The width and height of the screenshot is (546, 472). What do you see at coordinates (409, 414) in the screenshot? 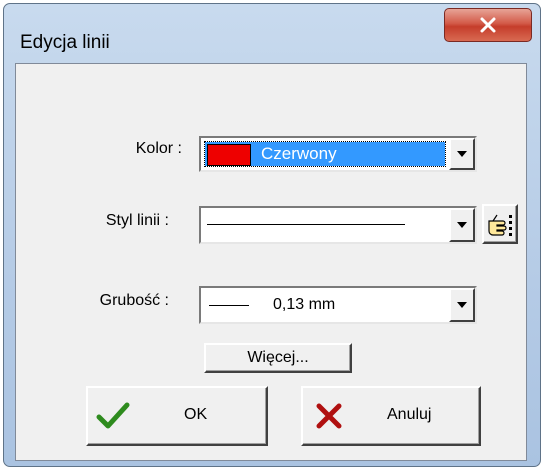
I see `cancel-button-label: Anuluj` at bounding box center [409, 414].